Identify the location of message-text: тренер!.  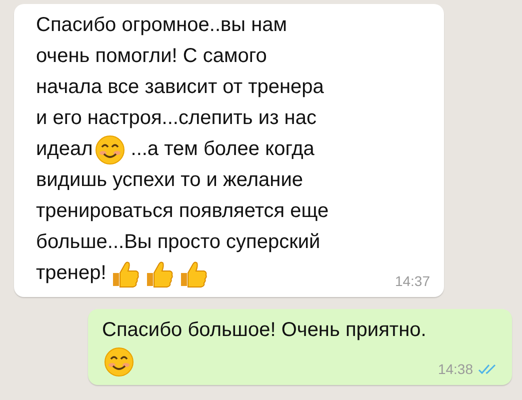
(71, 273).